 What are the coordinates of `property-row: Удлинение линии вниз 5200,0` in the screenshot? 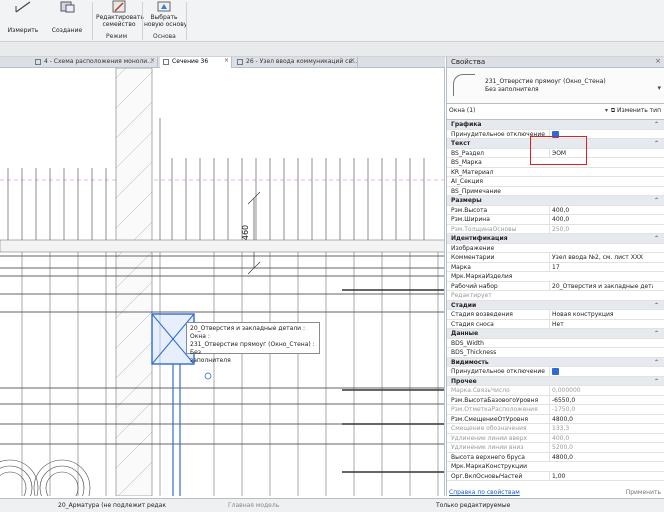 It's located at (555, 448).